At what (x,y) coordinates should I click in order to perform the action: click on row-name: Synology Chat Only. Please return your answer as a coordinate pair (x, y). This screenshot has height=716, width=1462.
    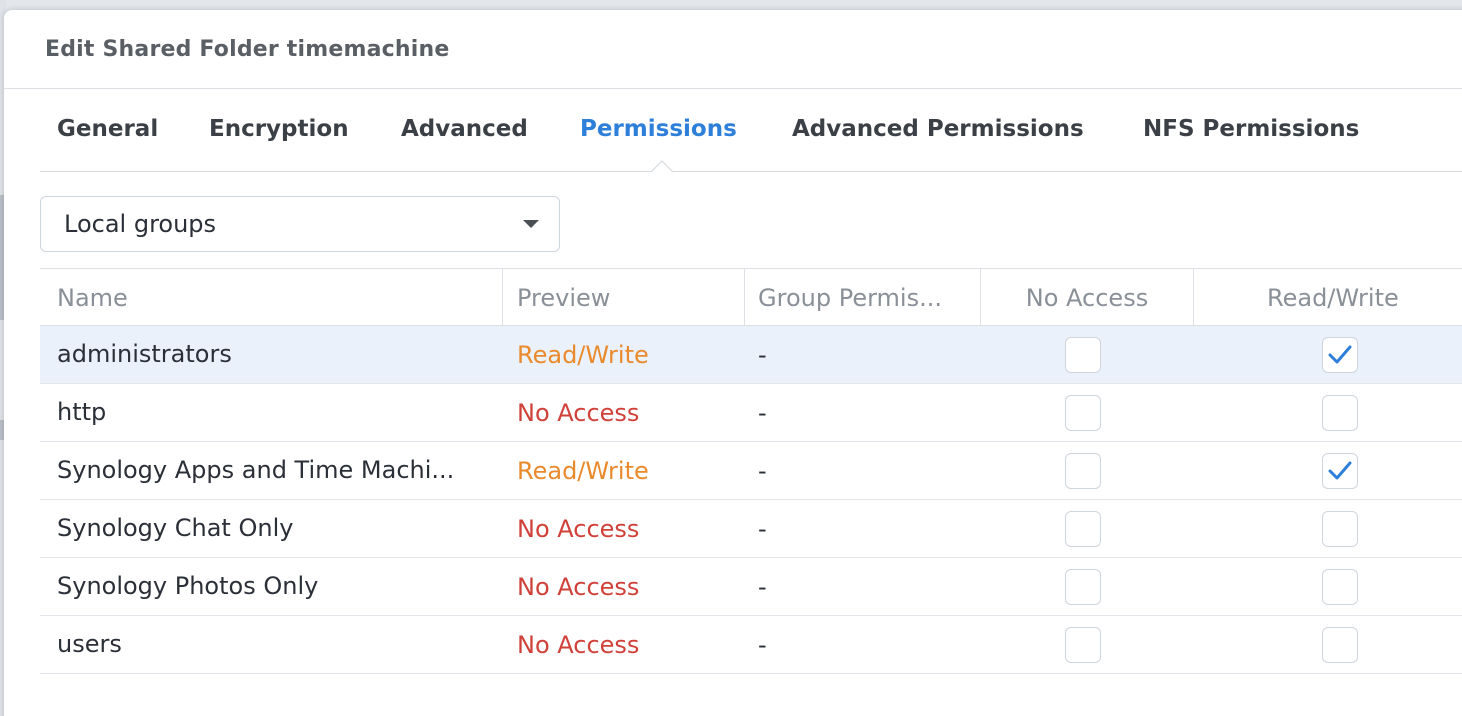
    Looking at the image, I should click on (175, 528).